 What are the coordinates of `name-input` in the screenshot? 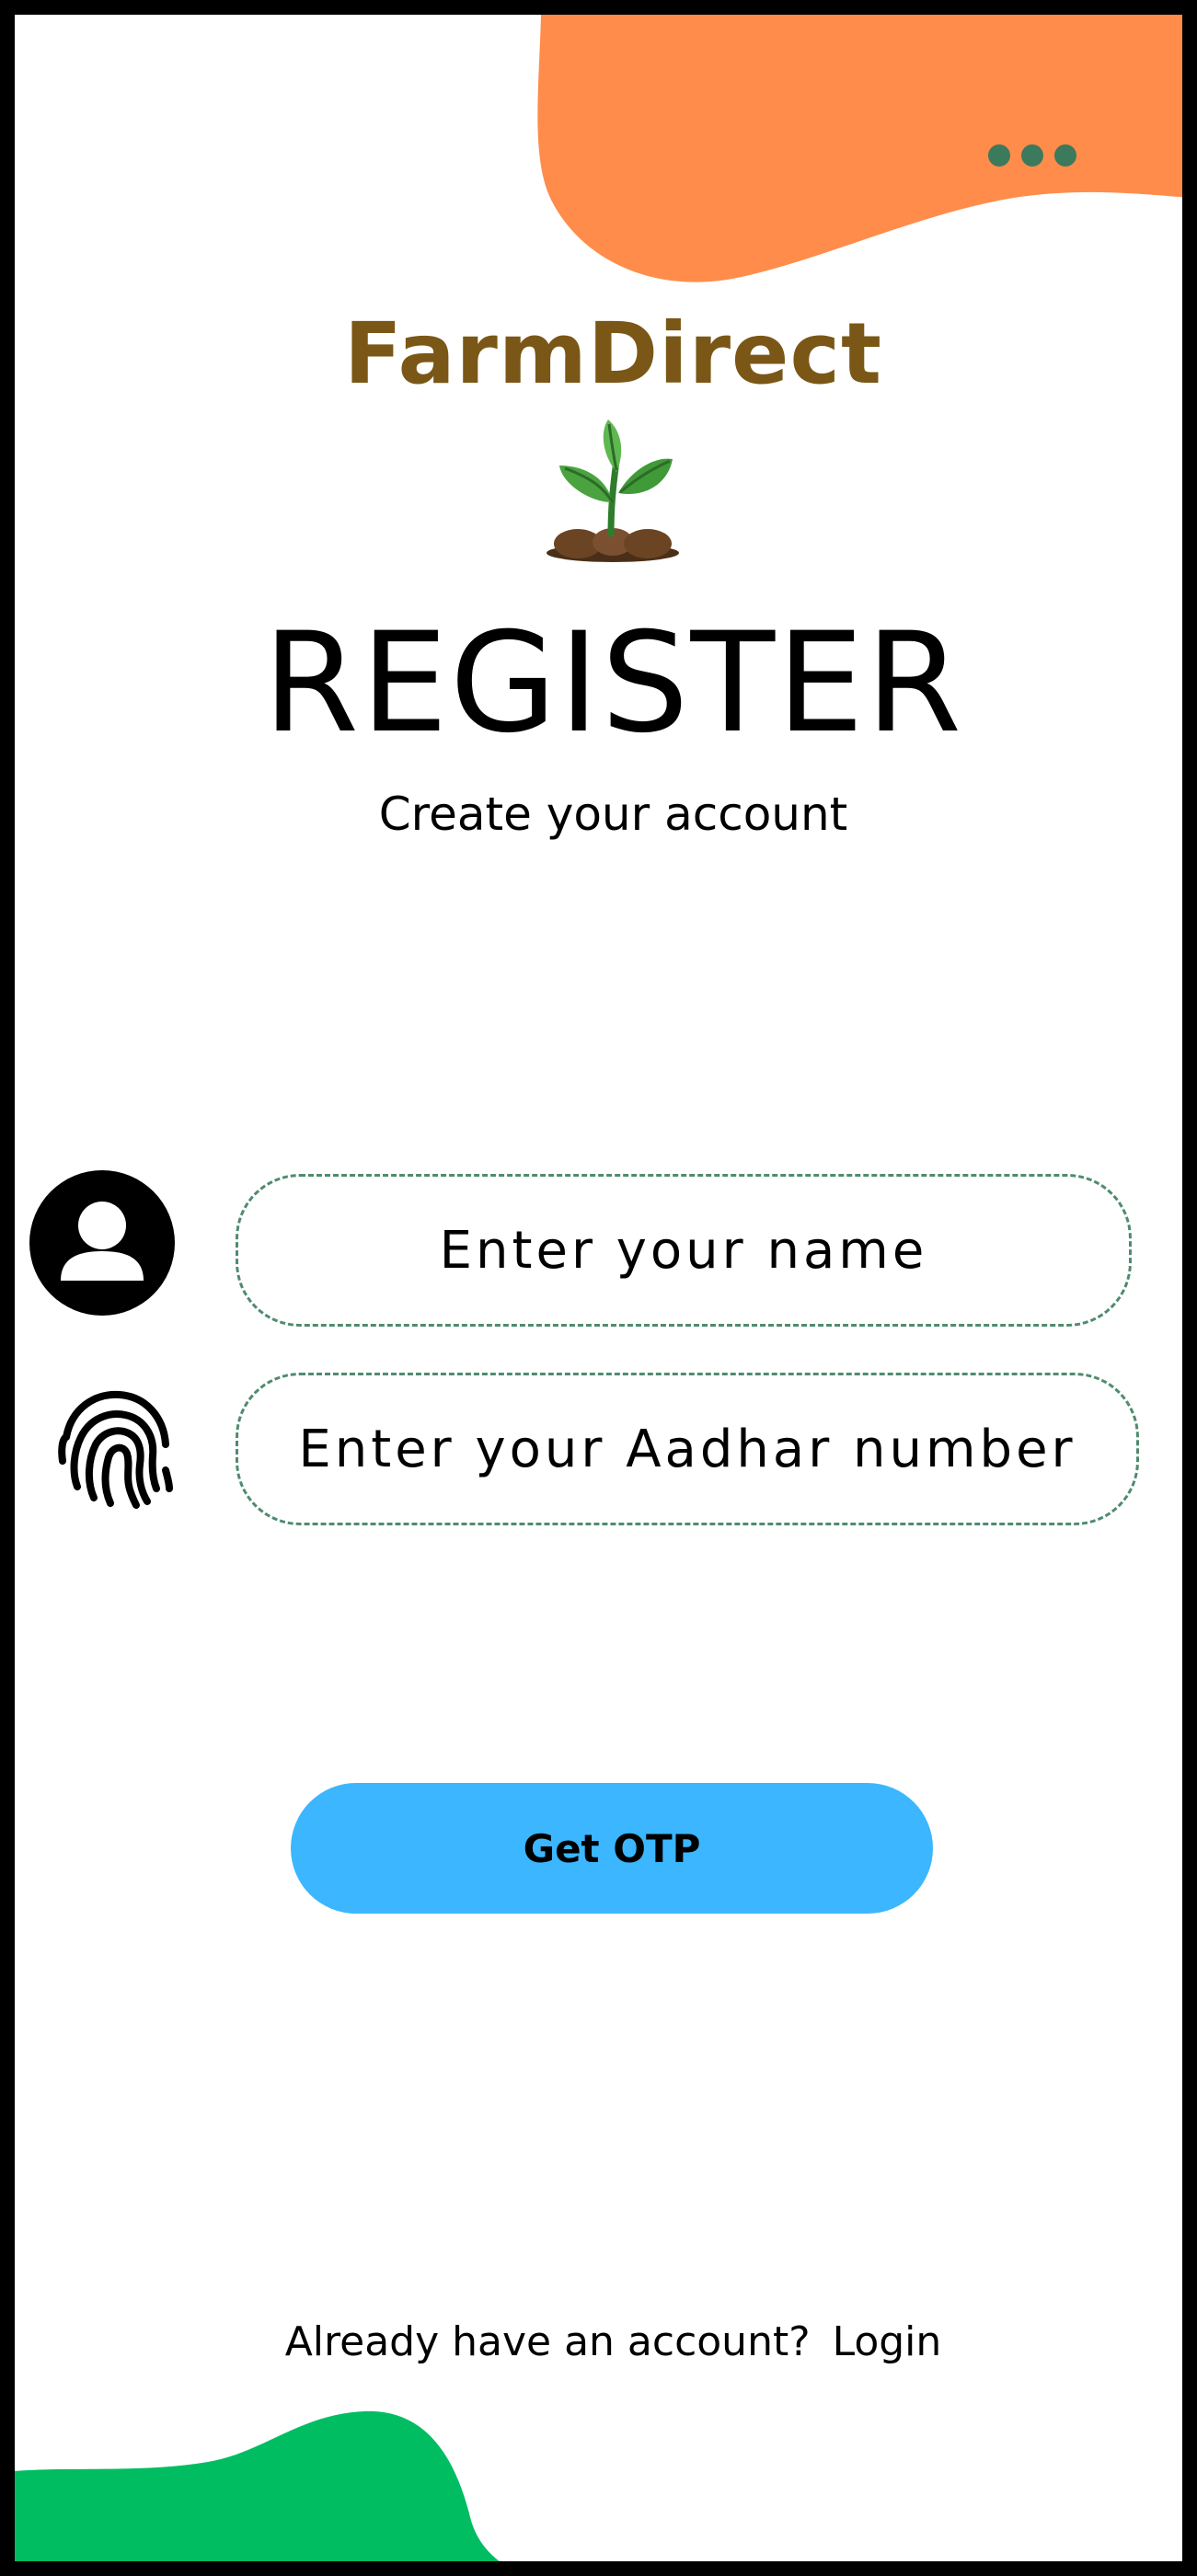 It's located at (683, 1250).